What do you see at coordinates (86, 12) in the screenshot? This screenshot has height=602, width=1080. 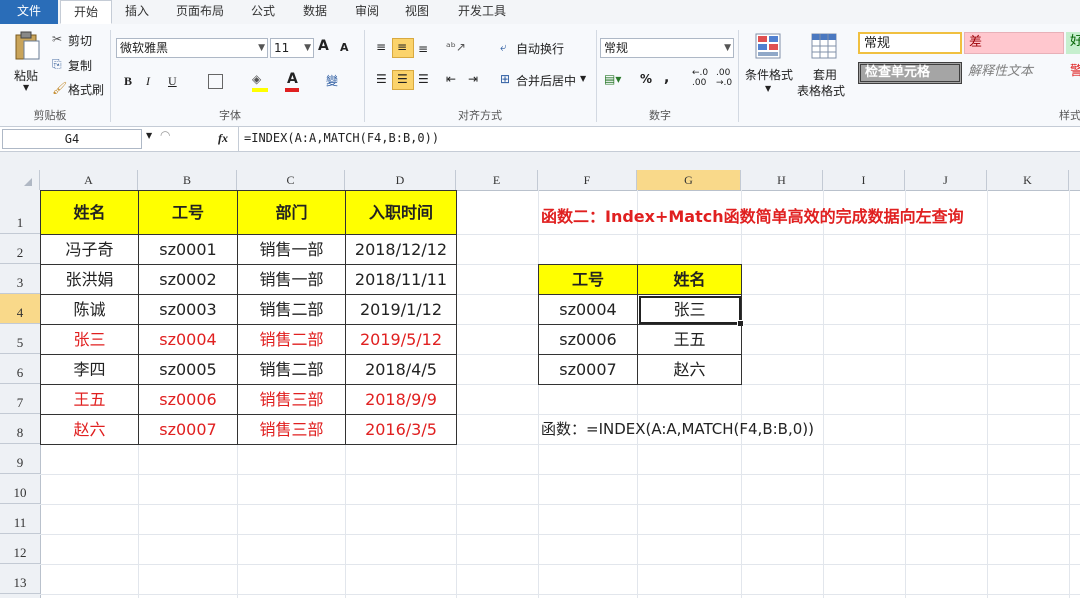 I see `tab-home: 开始` at bounding box center [86, 12].